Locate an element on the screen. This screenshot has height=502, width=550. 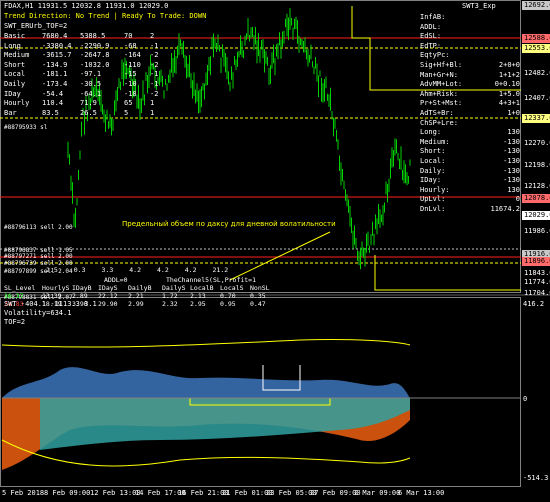
price-label: 12029.0 is located at coordinates (536, 215).